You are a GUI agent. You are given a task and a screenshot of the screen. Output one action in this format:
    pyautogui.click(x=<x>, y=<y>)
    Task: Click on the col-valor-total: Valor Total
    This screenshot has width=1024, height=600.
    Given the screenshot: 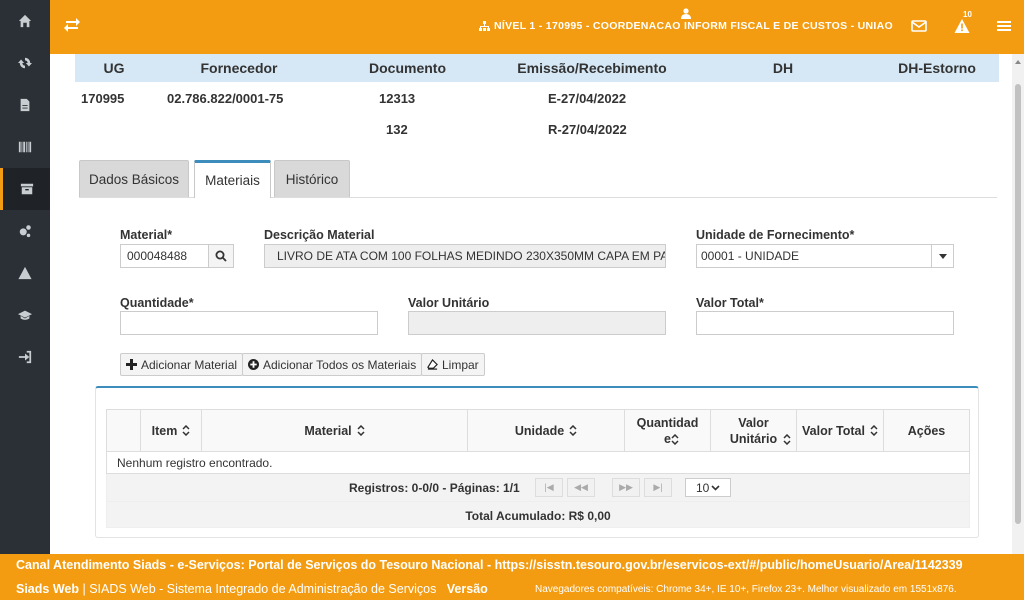 What is the action you would take?
    pyautogui.click(x=840, y=430)
    